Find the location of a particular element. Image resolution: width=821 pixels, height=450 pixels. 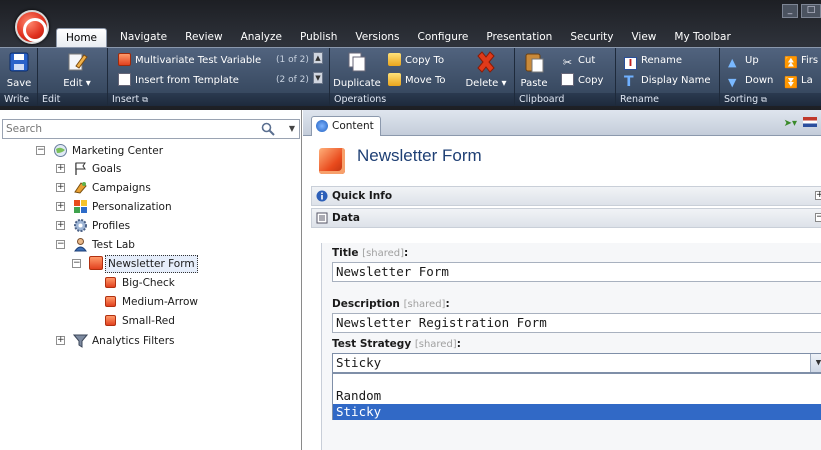

paste-button: Paste is located at coordinates (534, 70).